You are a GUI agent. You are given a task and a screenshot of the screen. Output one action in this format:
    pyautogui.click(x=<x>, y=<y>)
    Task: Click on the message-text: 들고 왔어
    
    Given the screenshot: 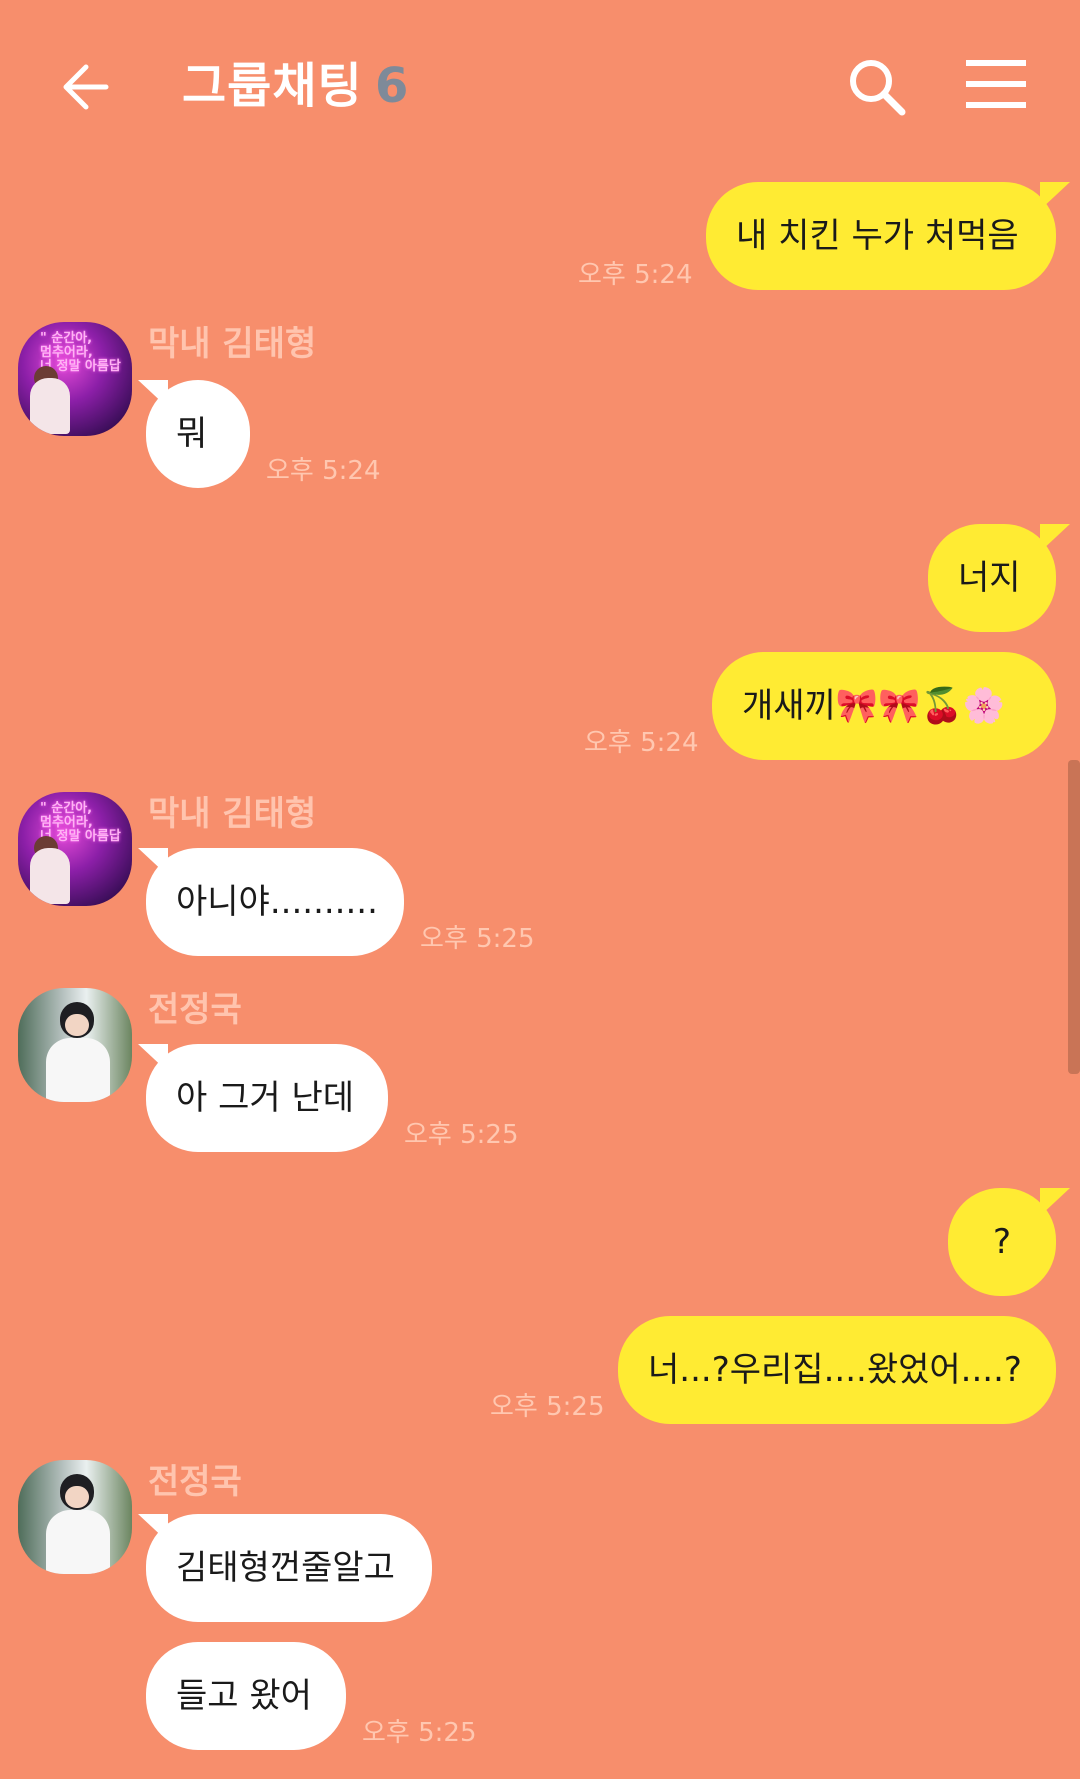 What is the action you would take?
    pyautogui.click(x=244, y=1696)
    